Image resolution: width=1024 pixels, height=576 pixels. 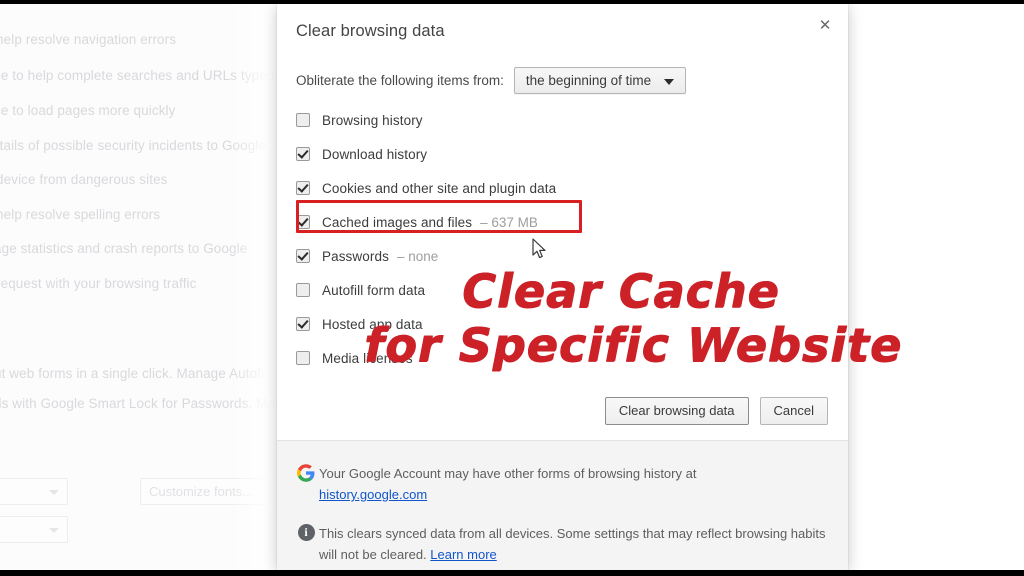 I want to click on background-text-line: help resolve navigation errors, so click(x=88, y=39).